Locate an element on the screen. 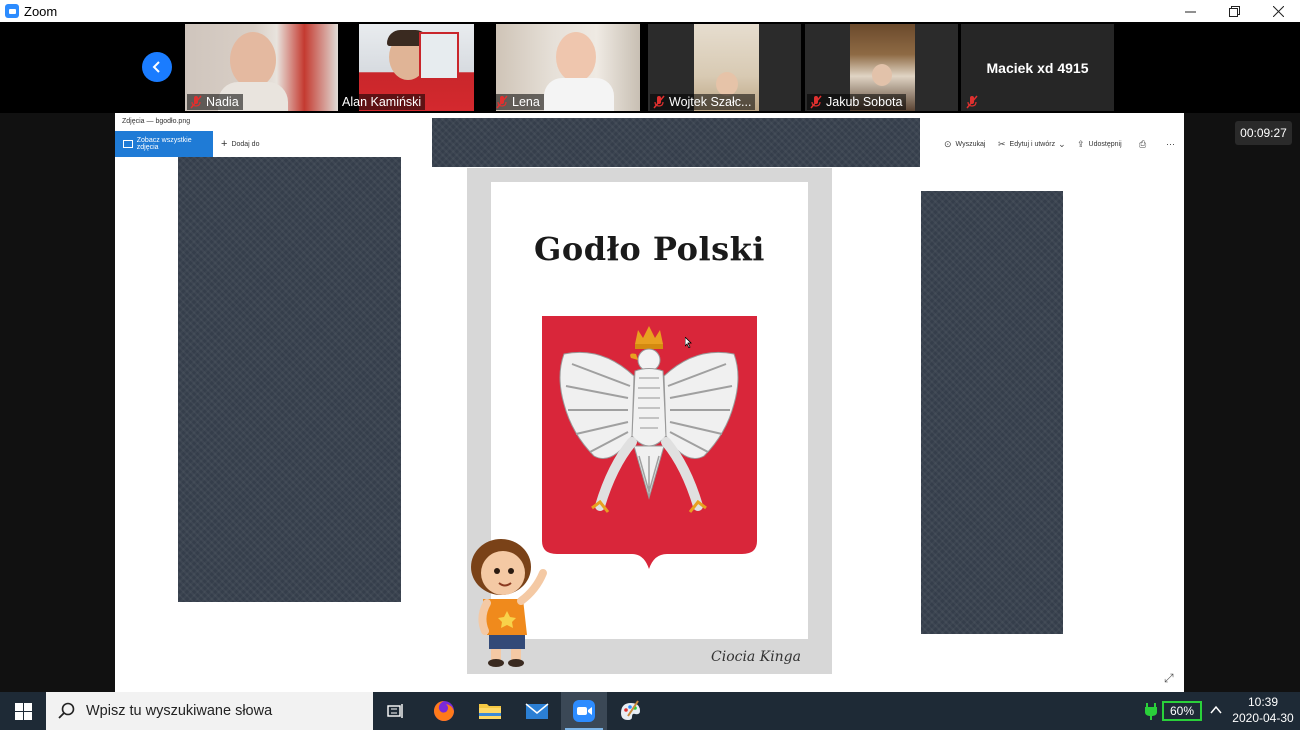 This screenshot has width=1300, height=730. zoom-icon is located at coordinates (584, 711).